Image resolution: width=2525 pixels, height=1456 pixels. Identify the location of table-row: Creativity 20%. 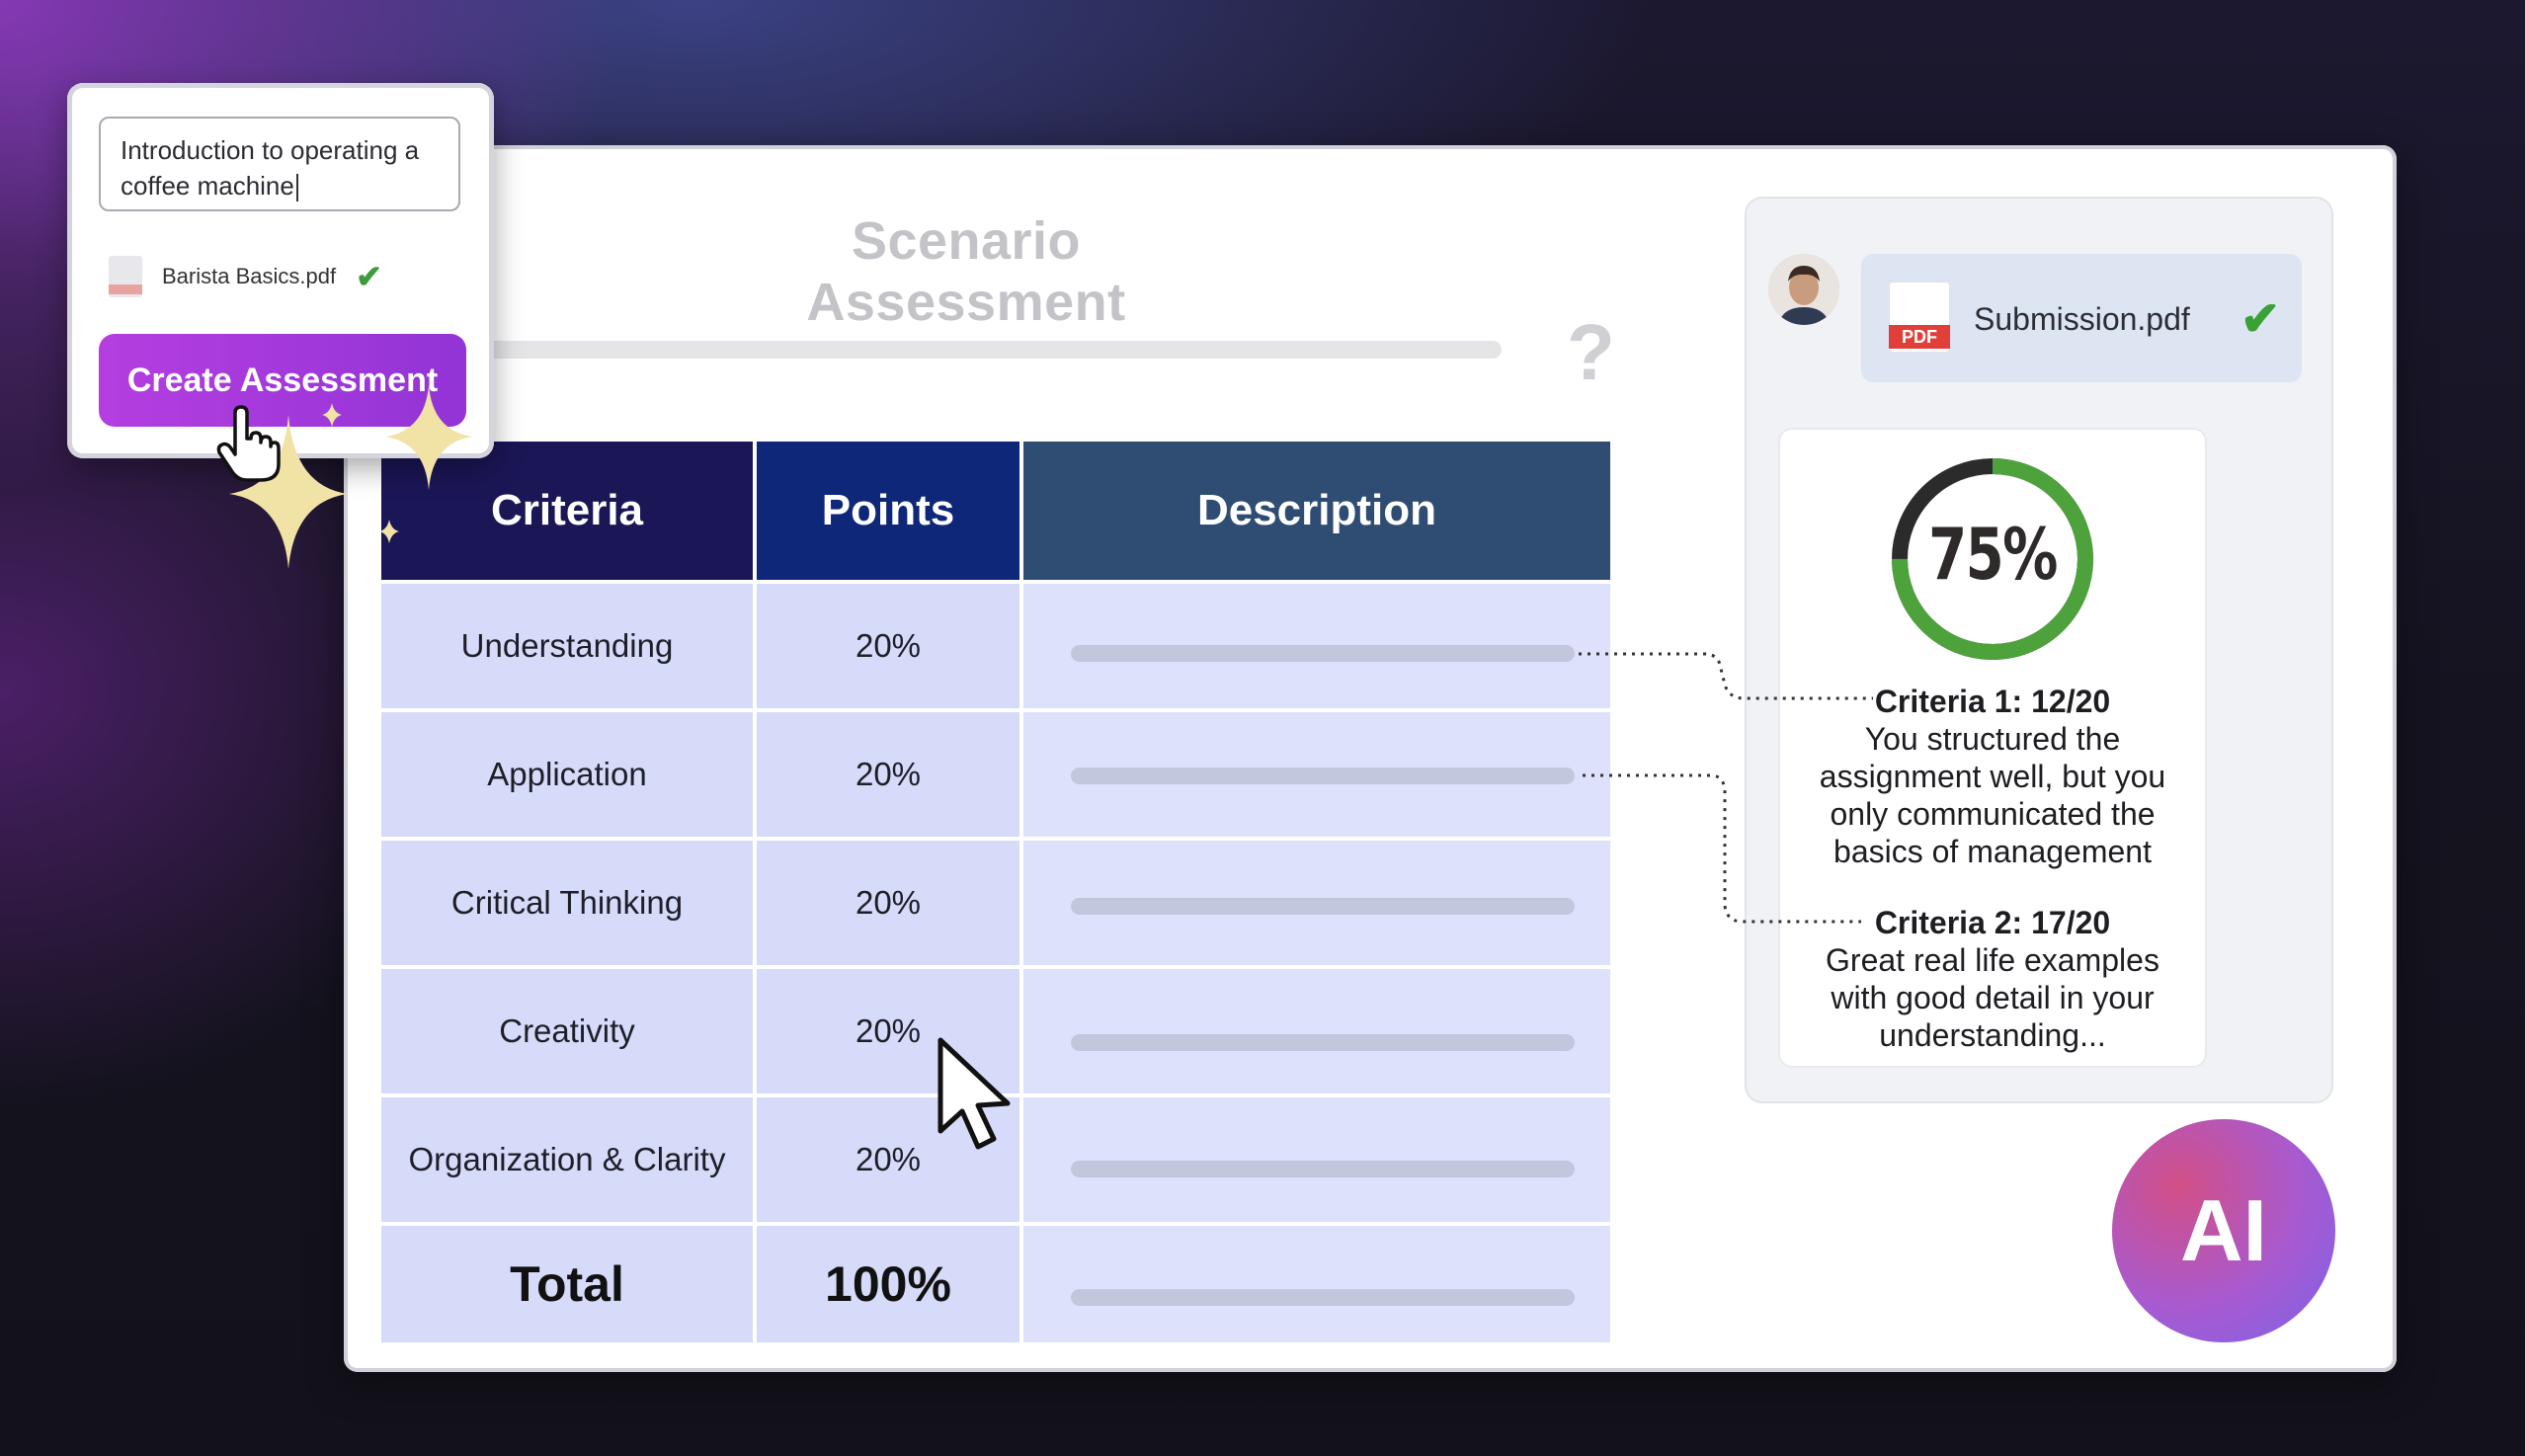
(1017, 1031).